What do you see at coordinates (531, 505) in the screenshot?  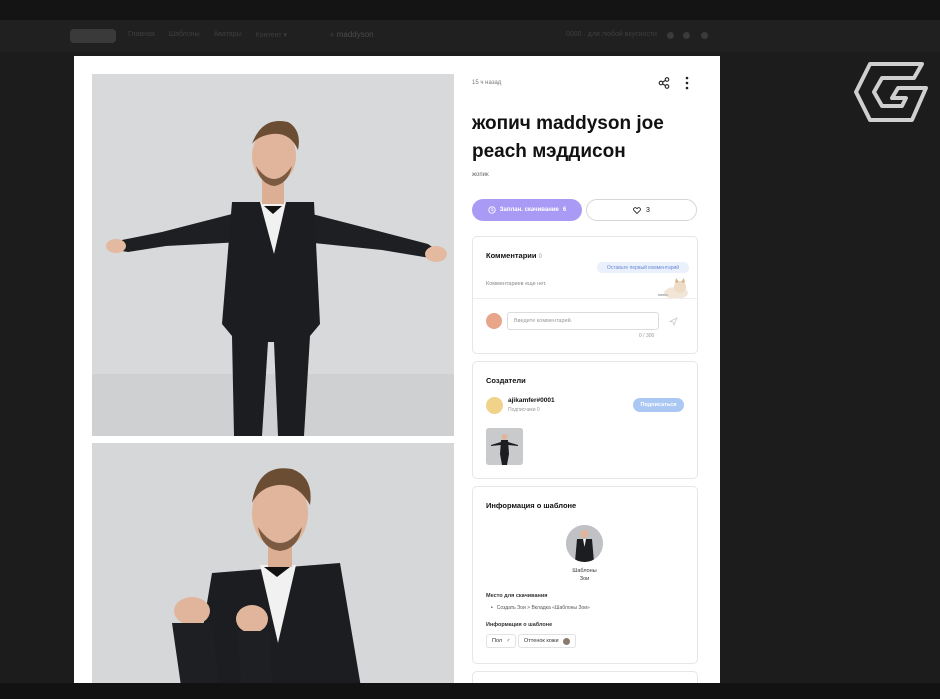 I see `template-info-heading: Информация о шаблоне` at bounding box center [531, 505].